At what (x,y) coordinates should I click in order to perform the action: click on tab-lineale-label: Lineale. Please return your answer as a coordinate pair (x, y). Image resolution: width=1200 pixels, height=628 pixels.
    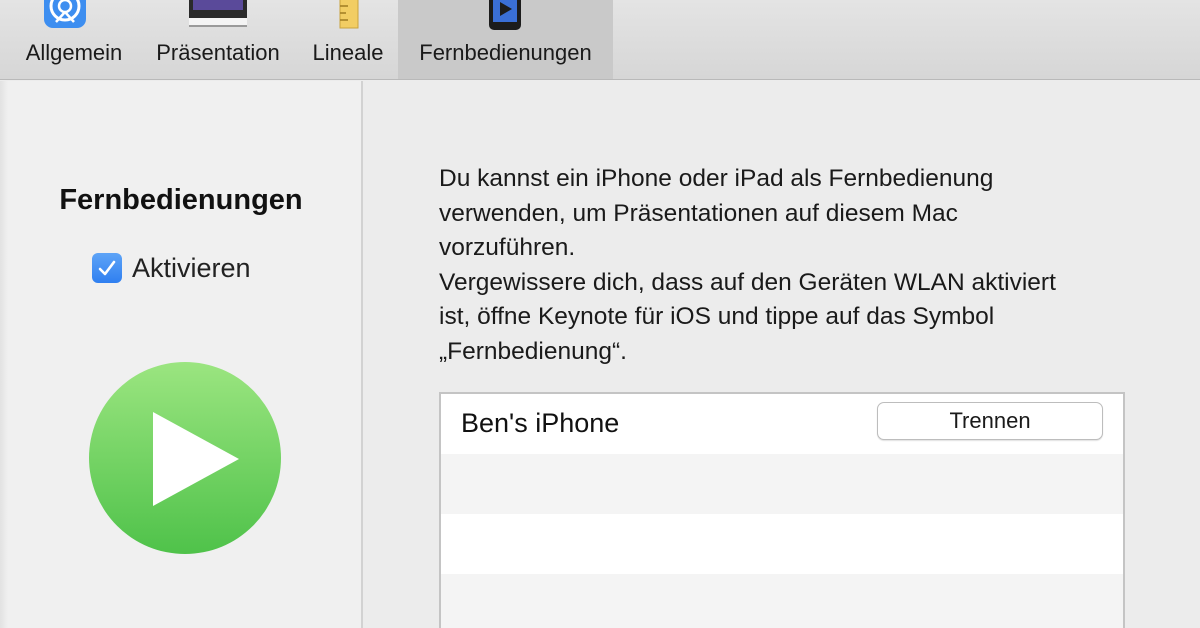
    Looking at the image, I should click on (348, 52).